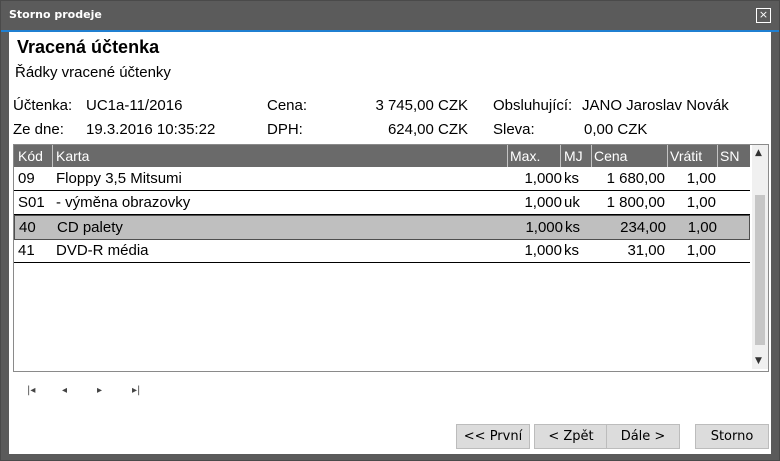  Describe the element at coordinates (31, 202) in the screenshot. I see `cell-kod: S01` at that location.